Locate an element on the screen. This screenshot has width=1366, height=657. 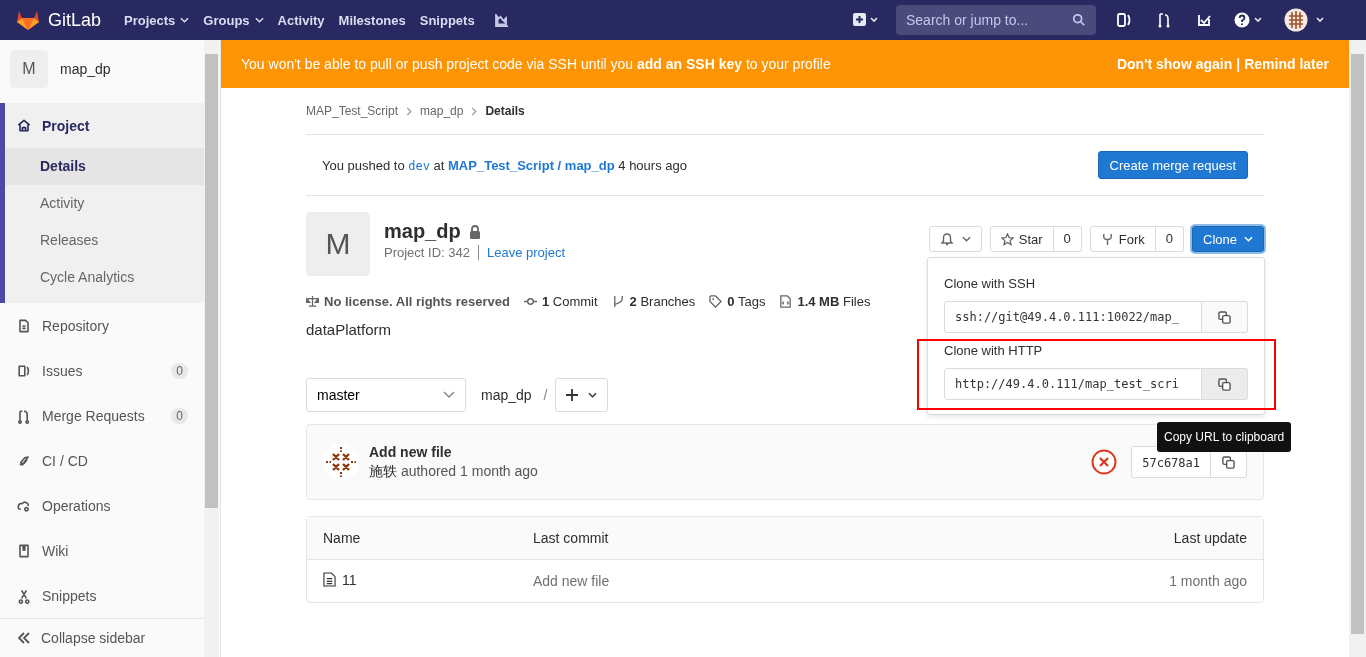
project-stat: 0 Tags is located at coordinates (737, 301).